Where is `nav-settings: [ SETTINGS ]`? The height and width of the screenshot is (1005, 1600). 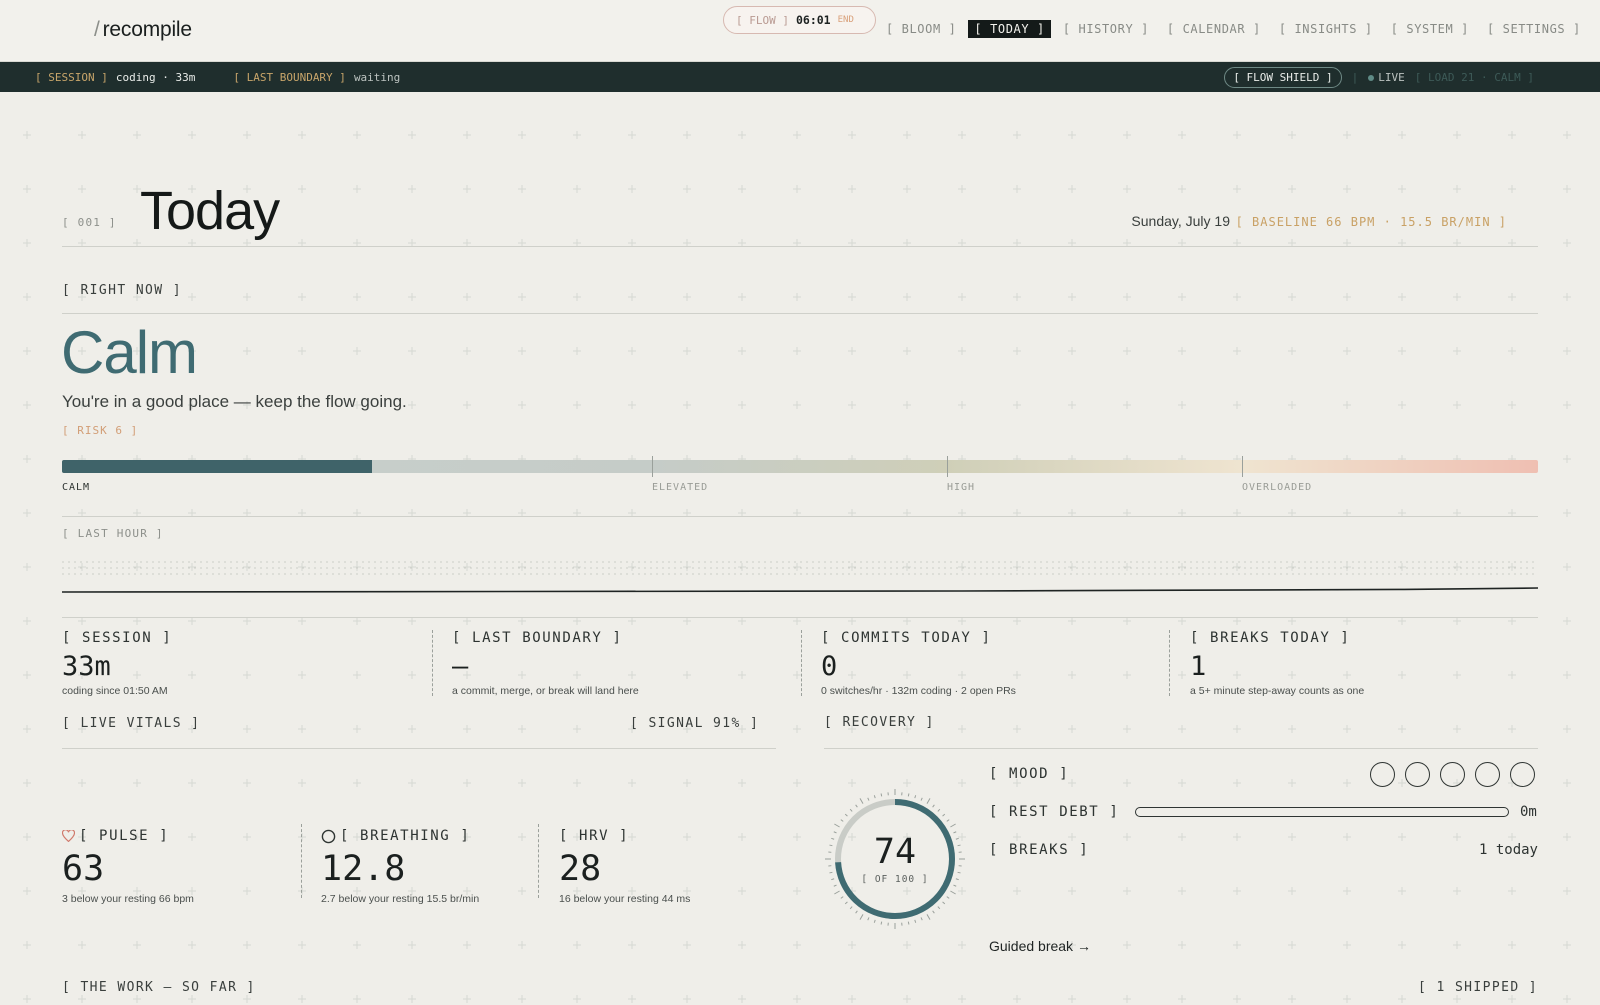
nav-settings: [ SETTINGS ] is located at coordinates (1534, 29).